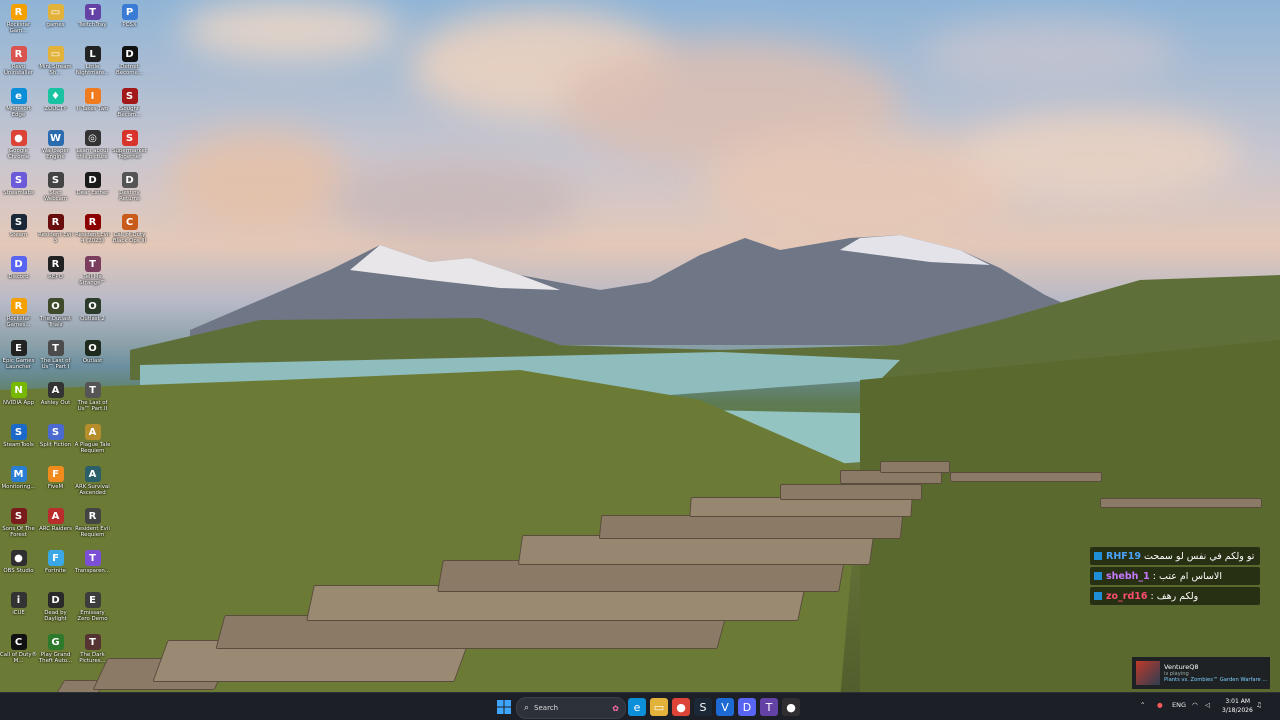  I want to click on desktop-icon-label: TwitchTray, so click(92, 25).